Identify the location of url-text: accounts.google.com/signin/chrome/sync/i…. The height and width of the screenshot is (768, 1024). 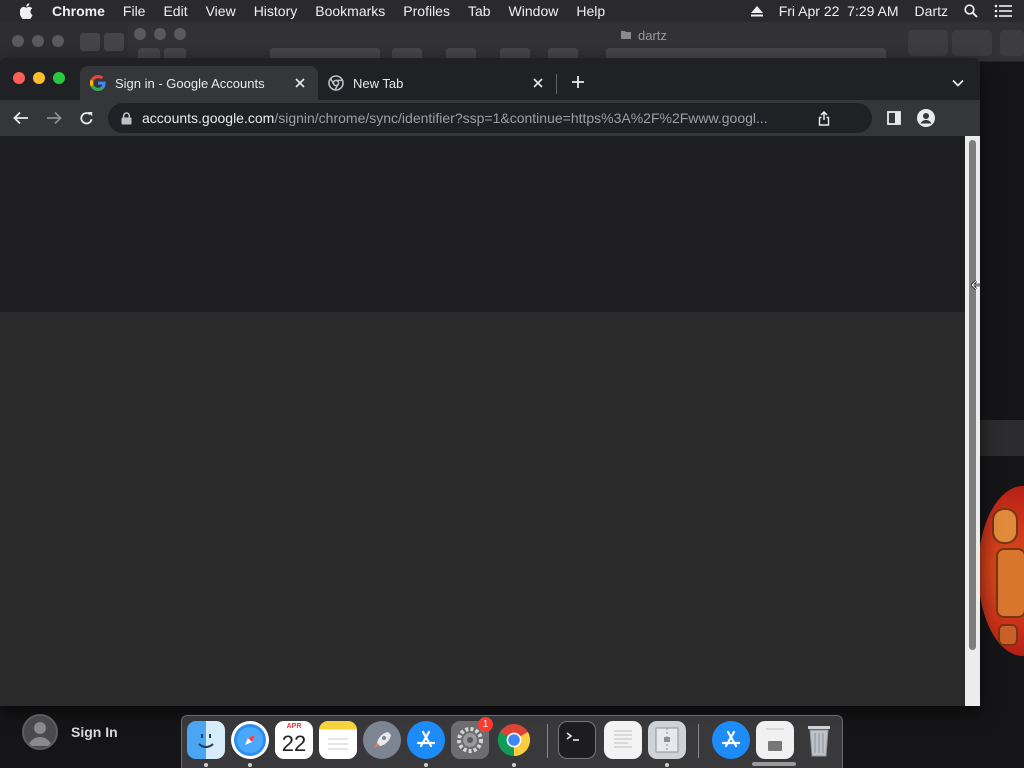
(472, 118).